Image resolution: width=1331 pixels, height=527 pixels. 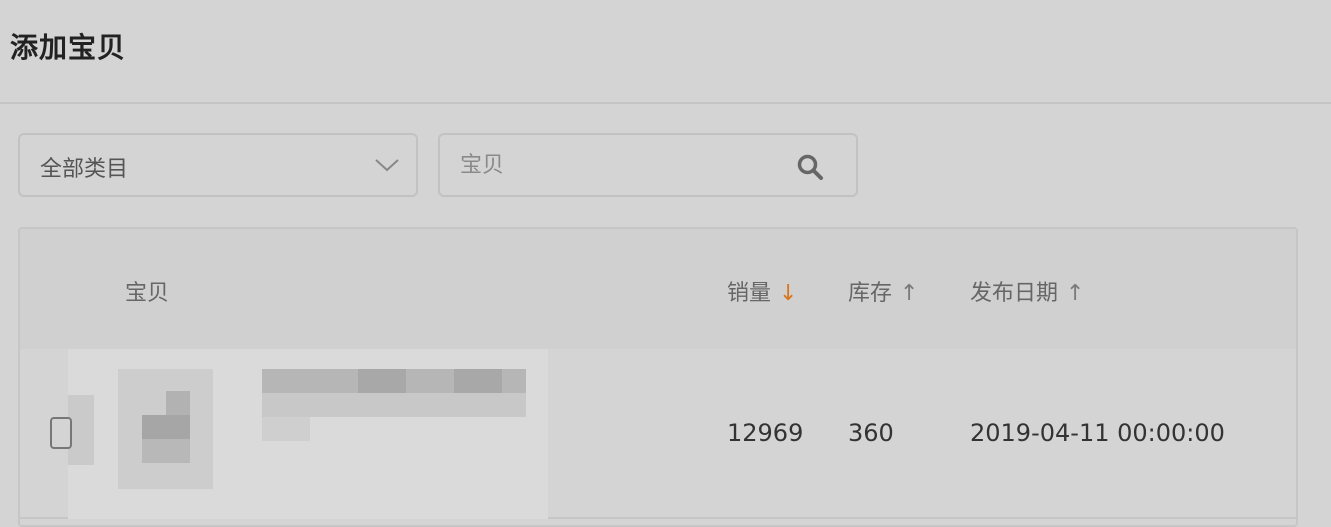 What do you see at coordinates (68, 47) in the screenshot?
I see `page-title: 添加宝贝` at bounding box center [68, 47].